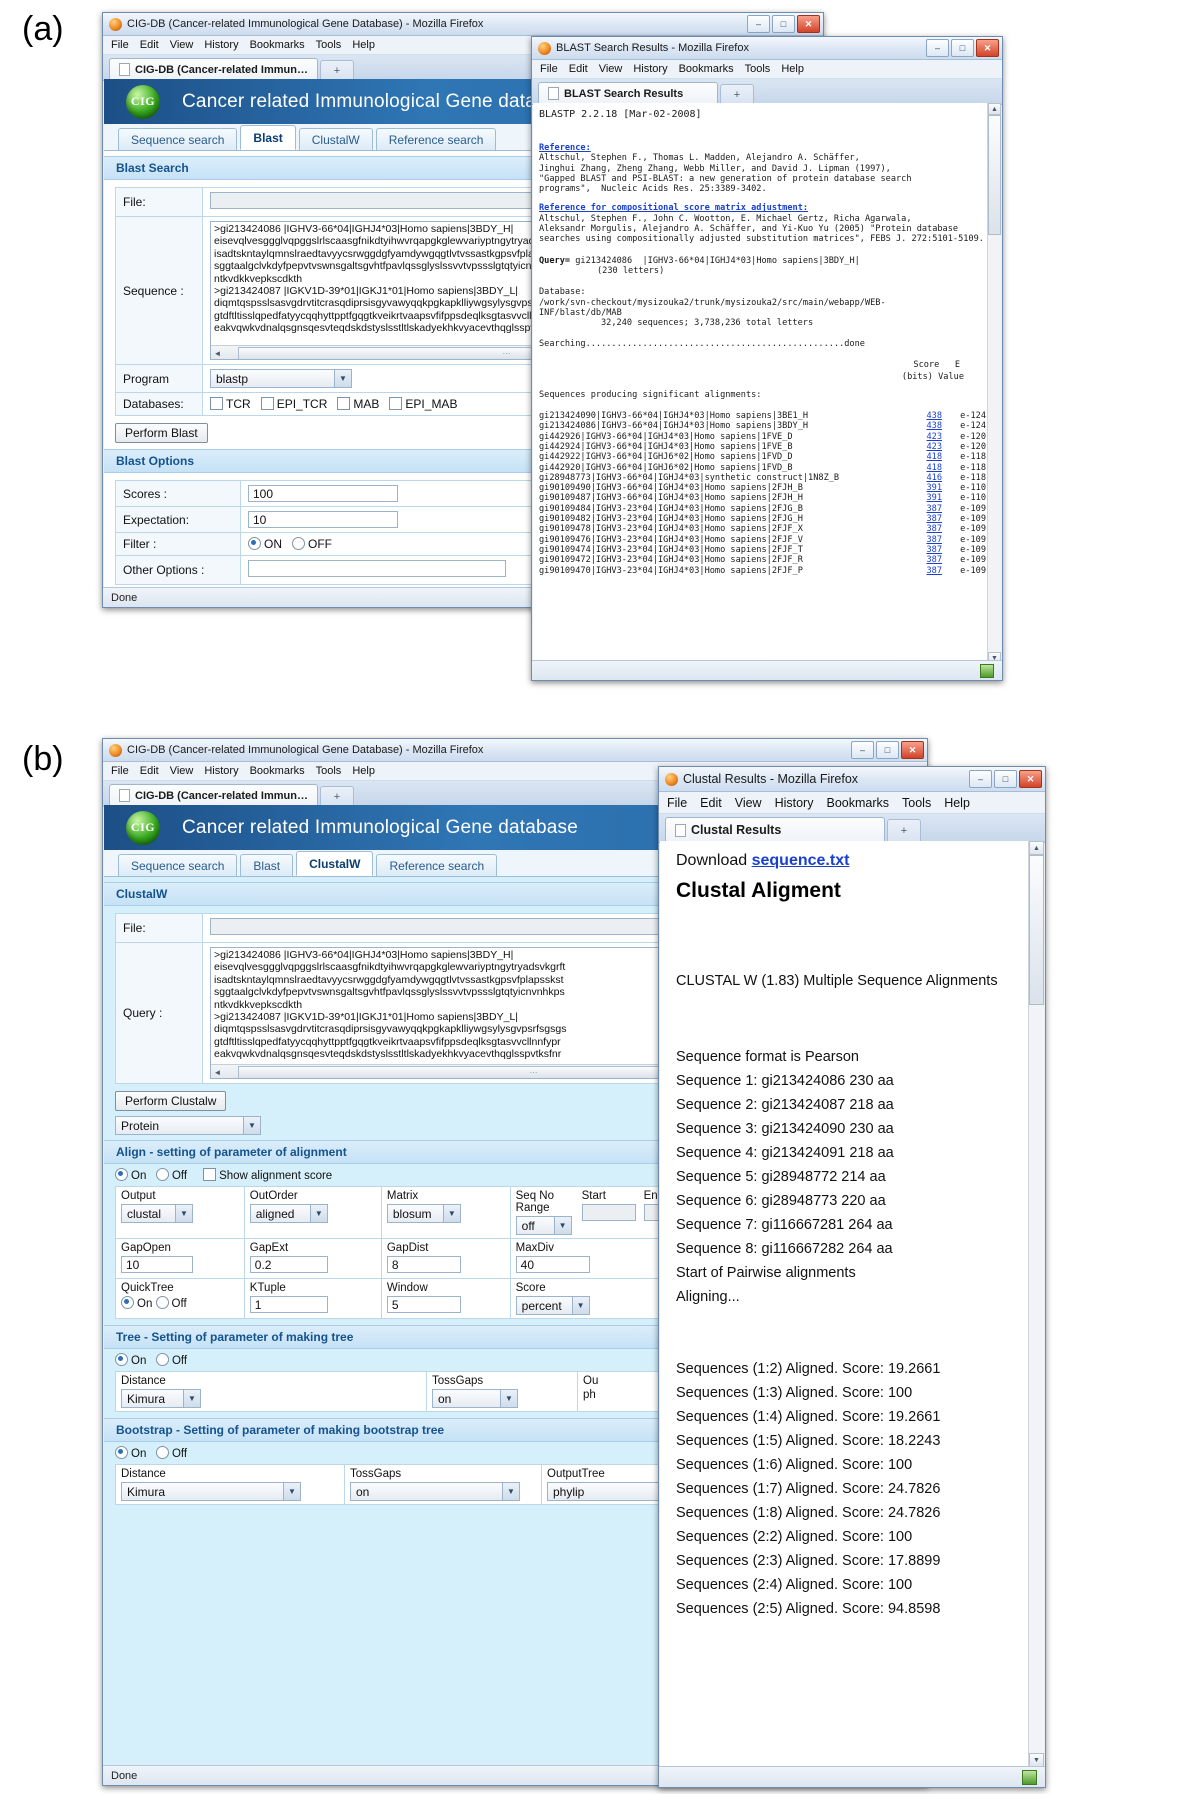 The height and width of the screenshot is (1794, 1200). I want to click on checkbox-epi-tcr: EPI_TCR, so click(293, 404).